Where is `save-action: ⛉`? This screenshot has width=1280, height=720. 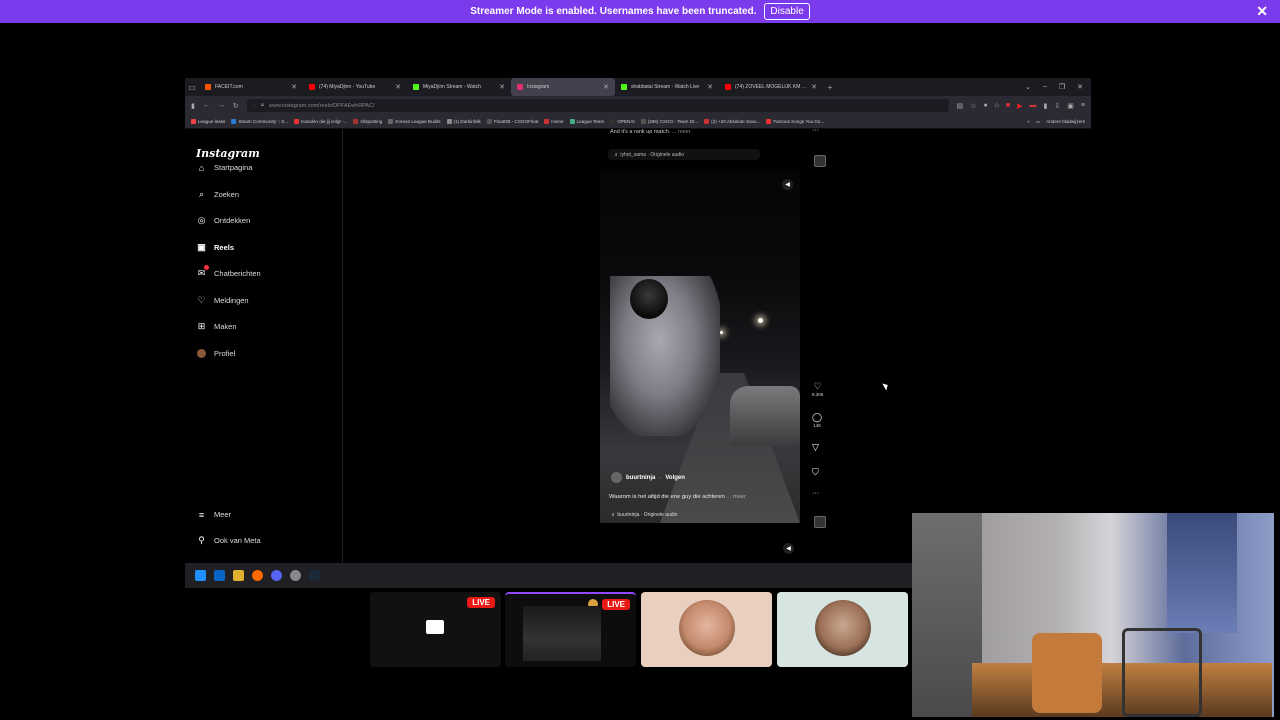
save-action: ⛉ is located at coordinates (815, 472).